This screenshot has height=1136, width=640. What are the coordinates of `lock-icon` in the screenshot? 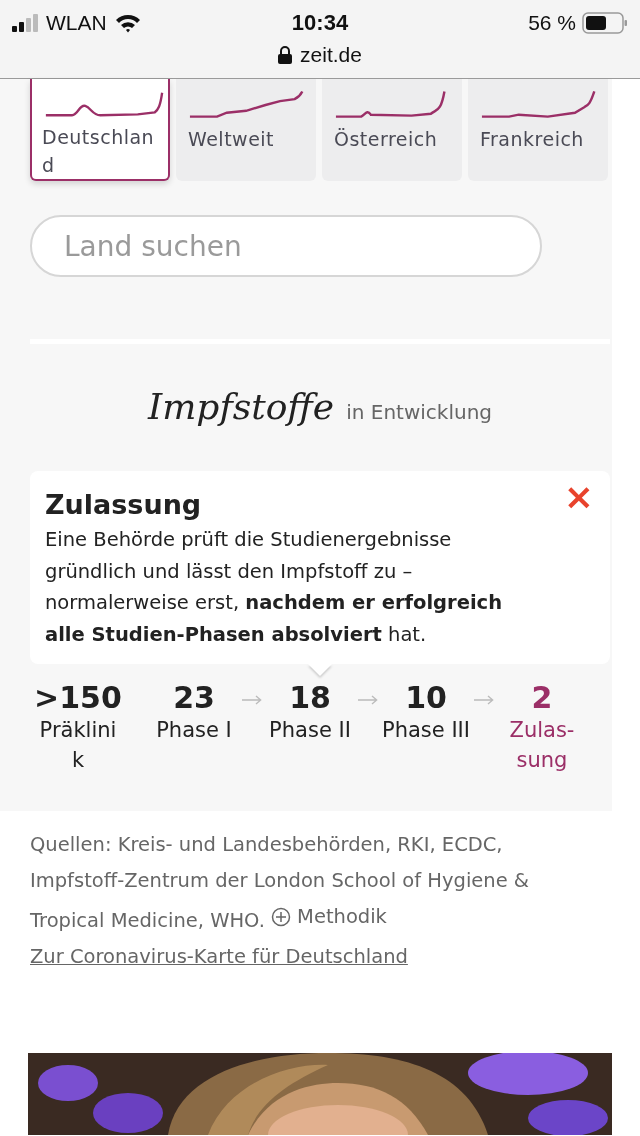 It's located at (285, 55).